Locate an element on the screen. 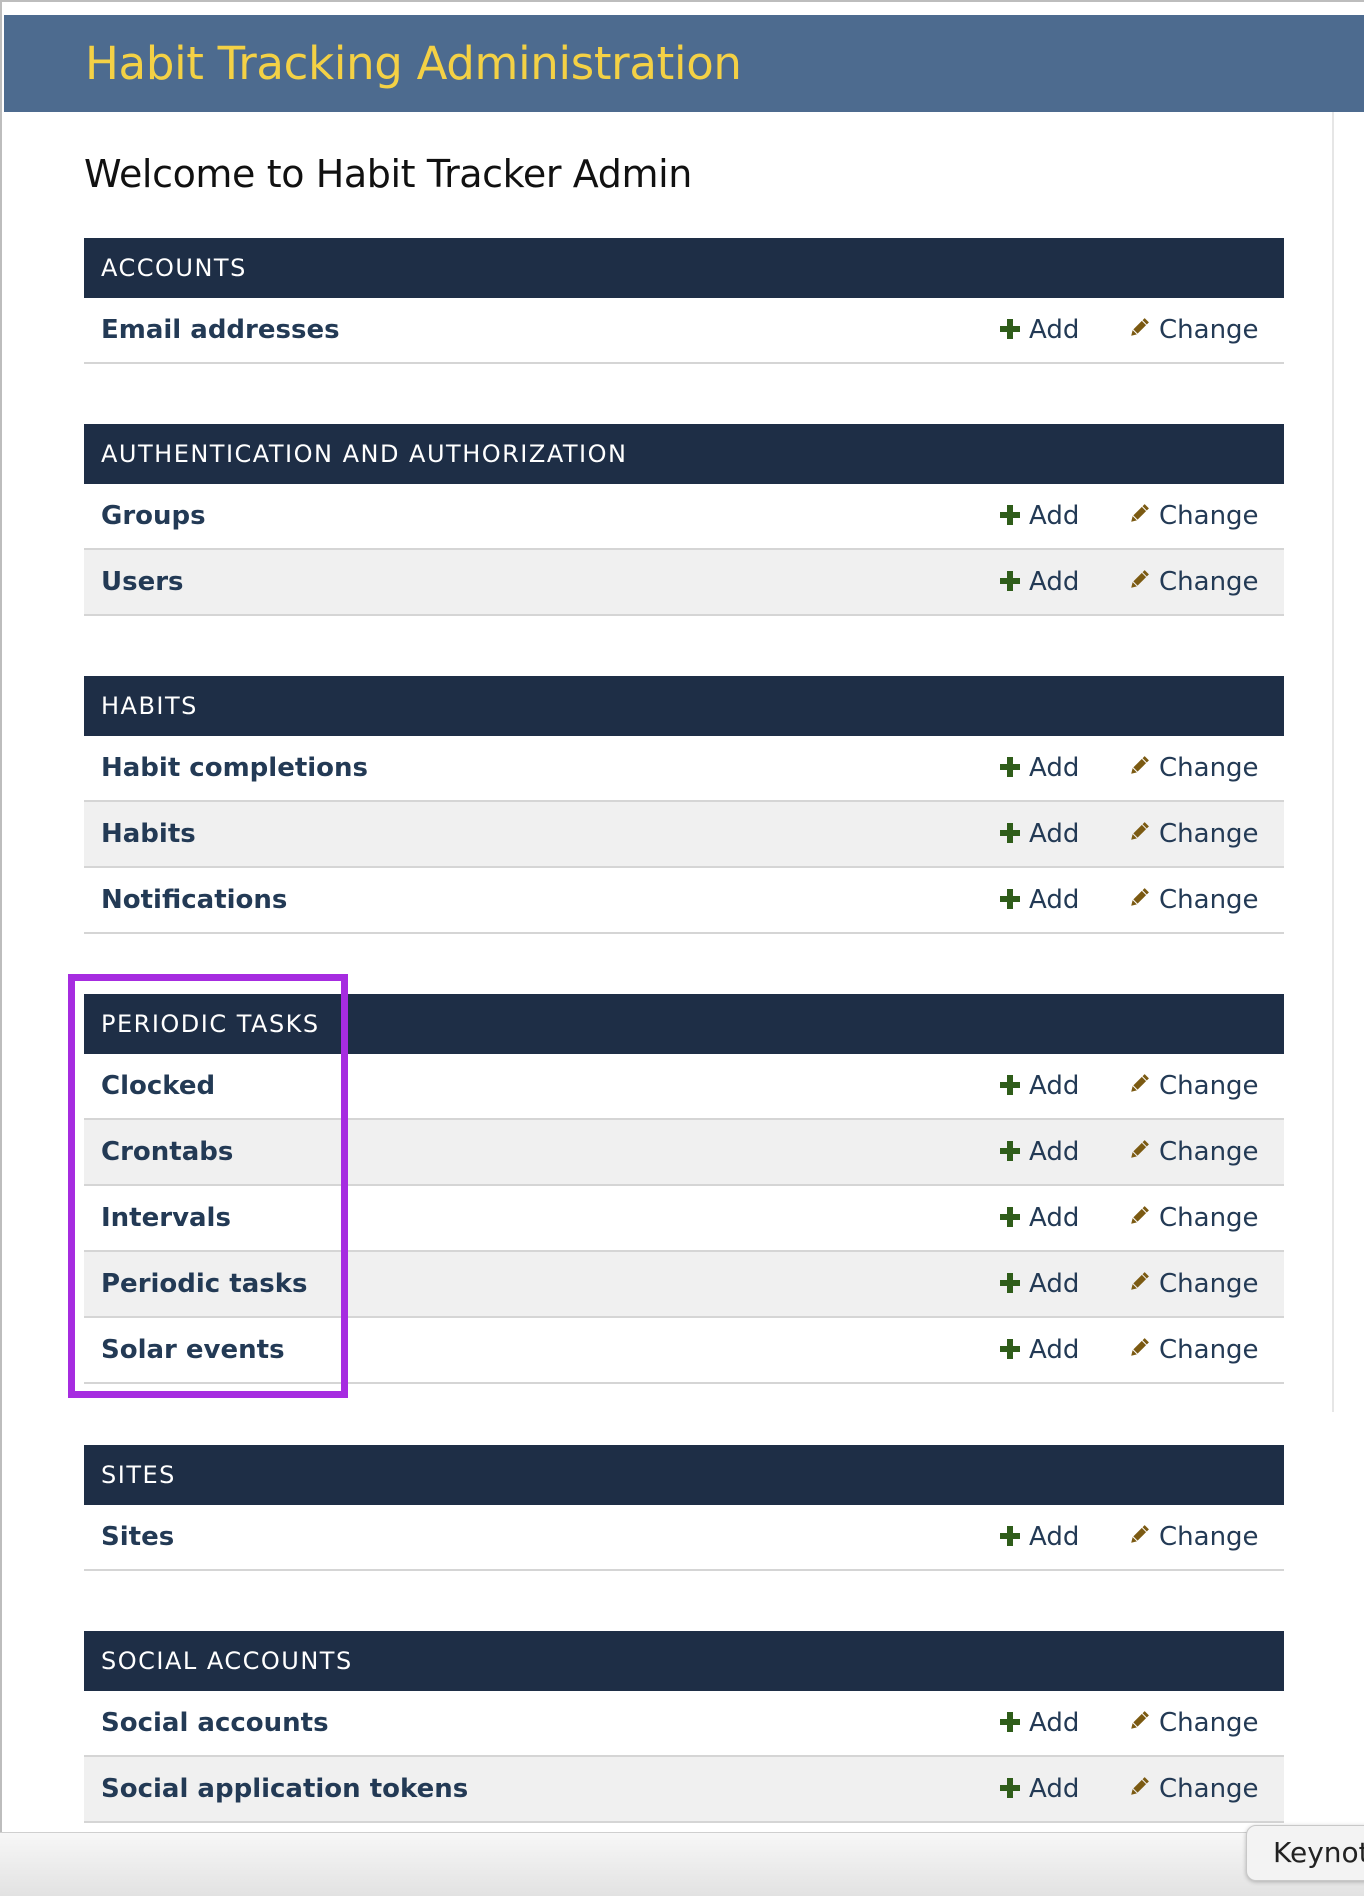 The height and width of the screenshot is (1896, 1364). model-row: Users Add Change is located at coordinates (684, 583).